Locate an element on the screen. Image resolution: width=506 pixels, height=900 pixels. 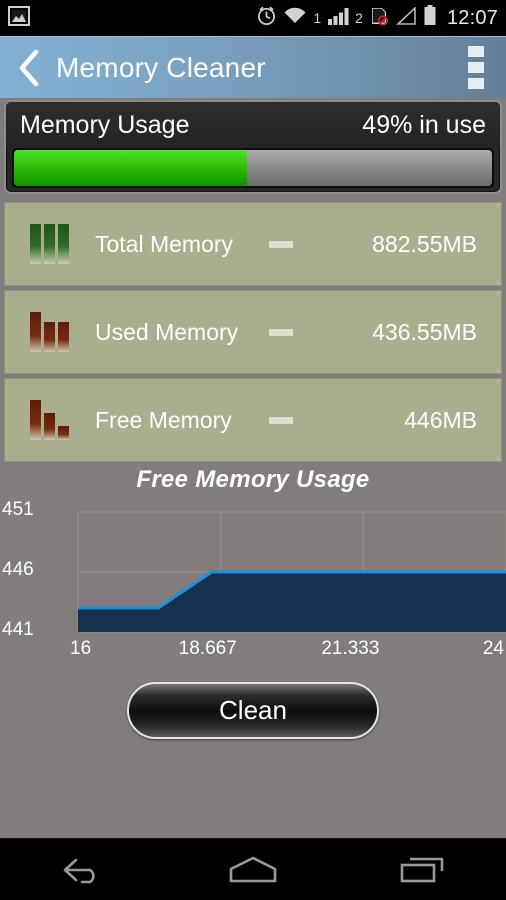
list-item-label: Total Memory is located at coordinates (164, 243).